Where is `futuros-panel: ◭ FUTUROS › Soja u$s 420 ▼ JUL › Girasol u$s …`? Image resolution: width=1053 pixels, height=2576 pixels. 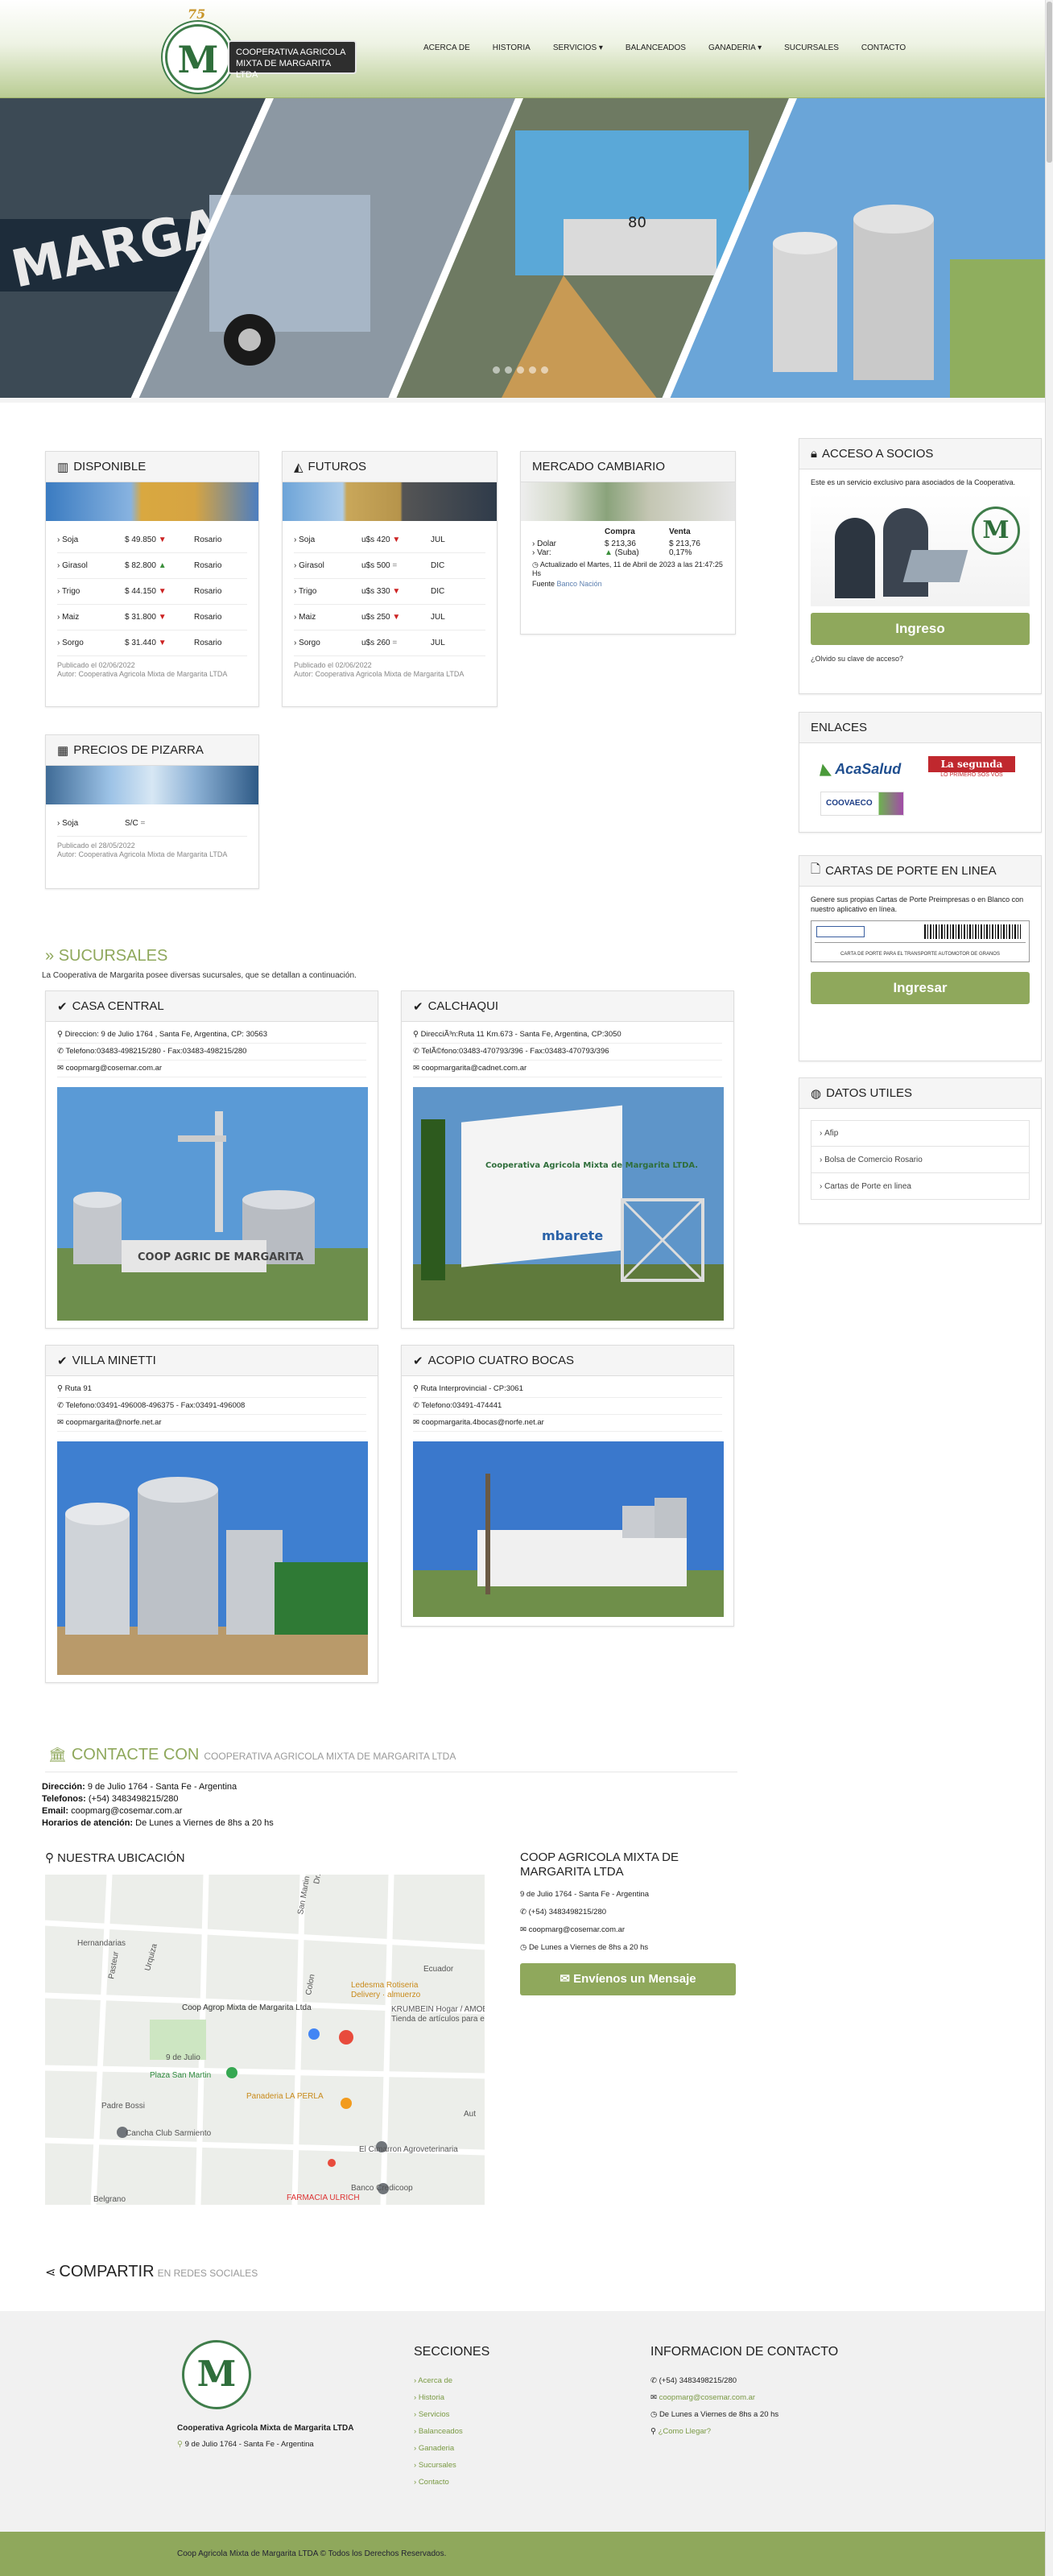
futuros-panel: ◭ FUTUROS › Soja u$s 420 ▼ JUL › Girasol u$s … is located at coordinates (390, 579).